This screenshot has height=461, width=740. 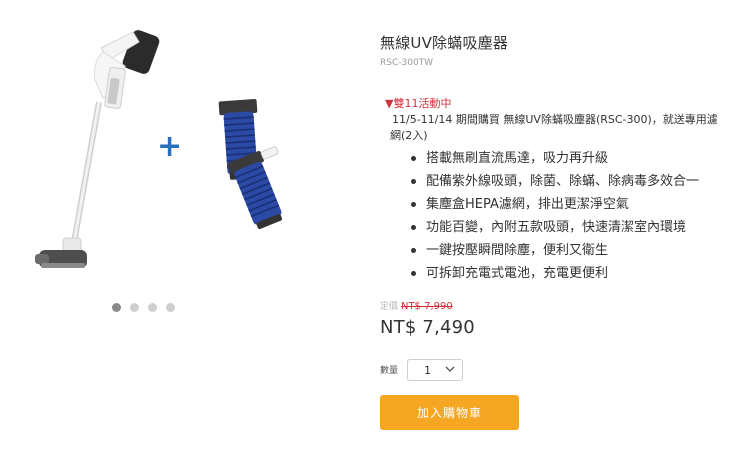 I want to click on original-price-label: 定價, so click(x=389, y=307).